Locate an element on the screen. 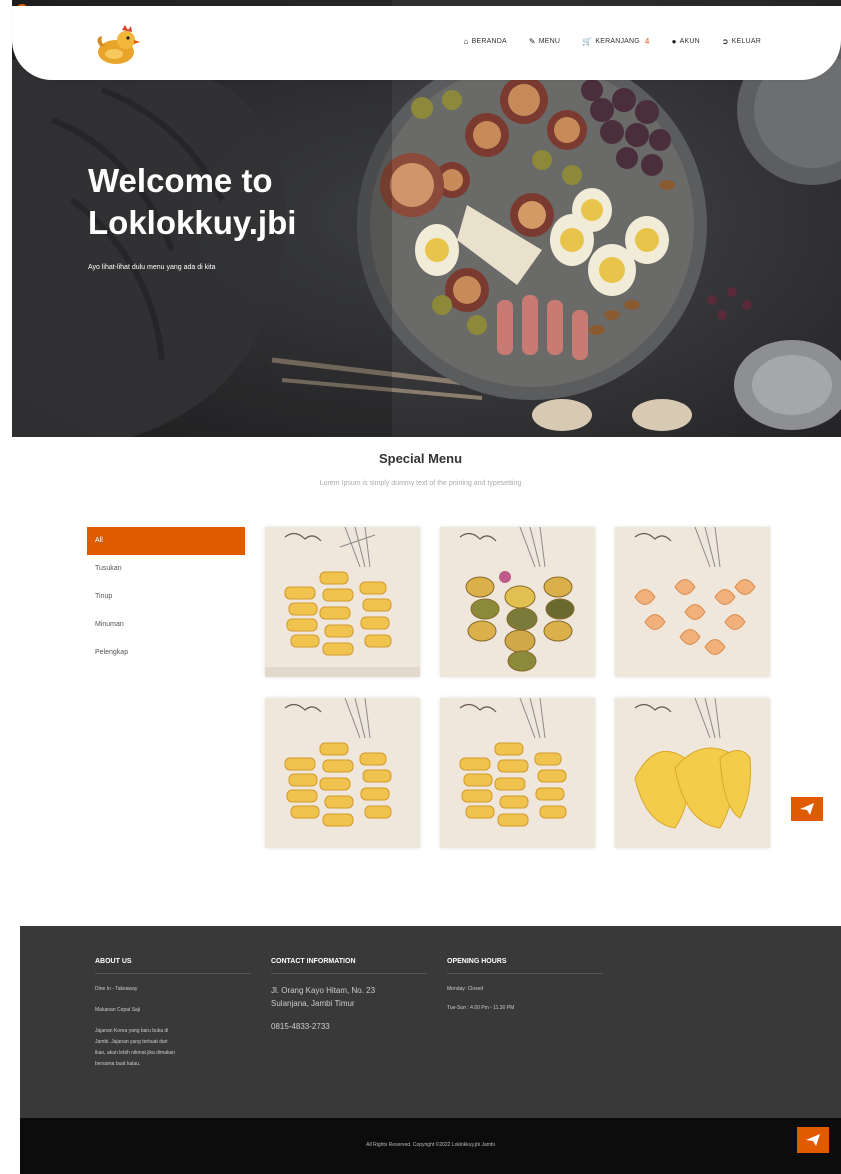 The height and width of the screenshot is (1174, 841). footer-about-line: ikan, akan lebih nikmat jika dimakan is located at coordinates (135, 1053).